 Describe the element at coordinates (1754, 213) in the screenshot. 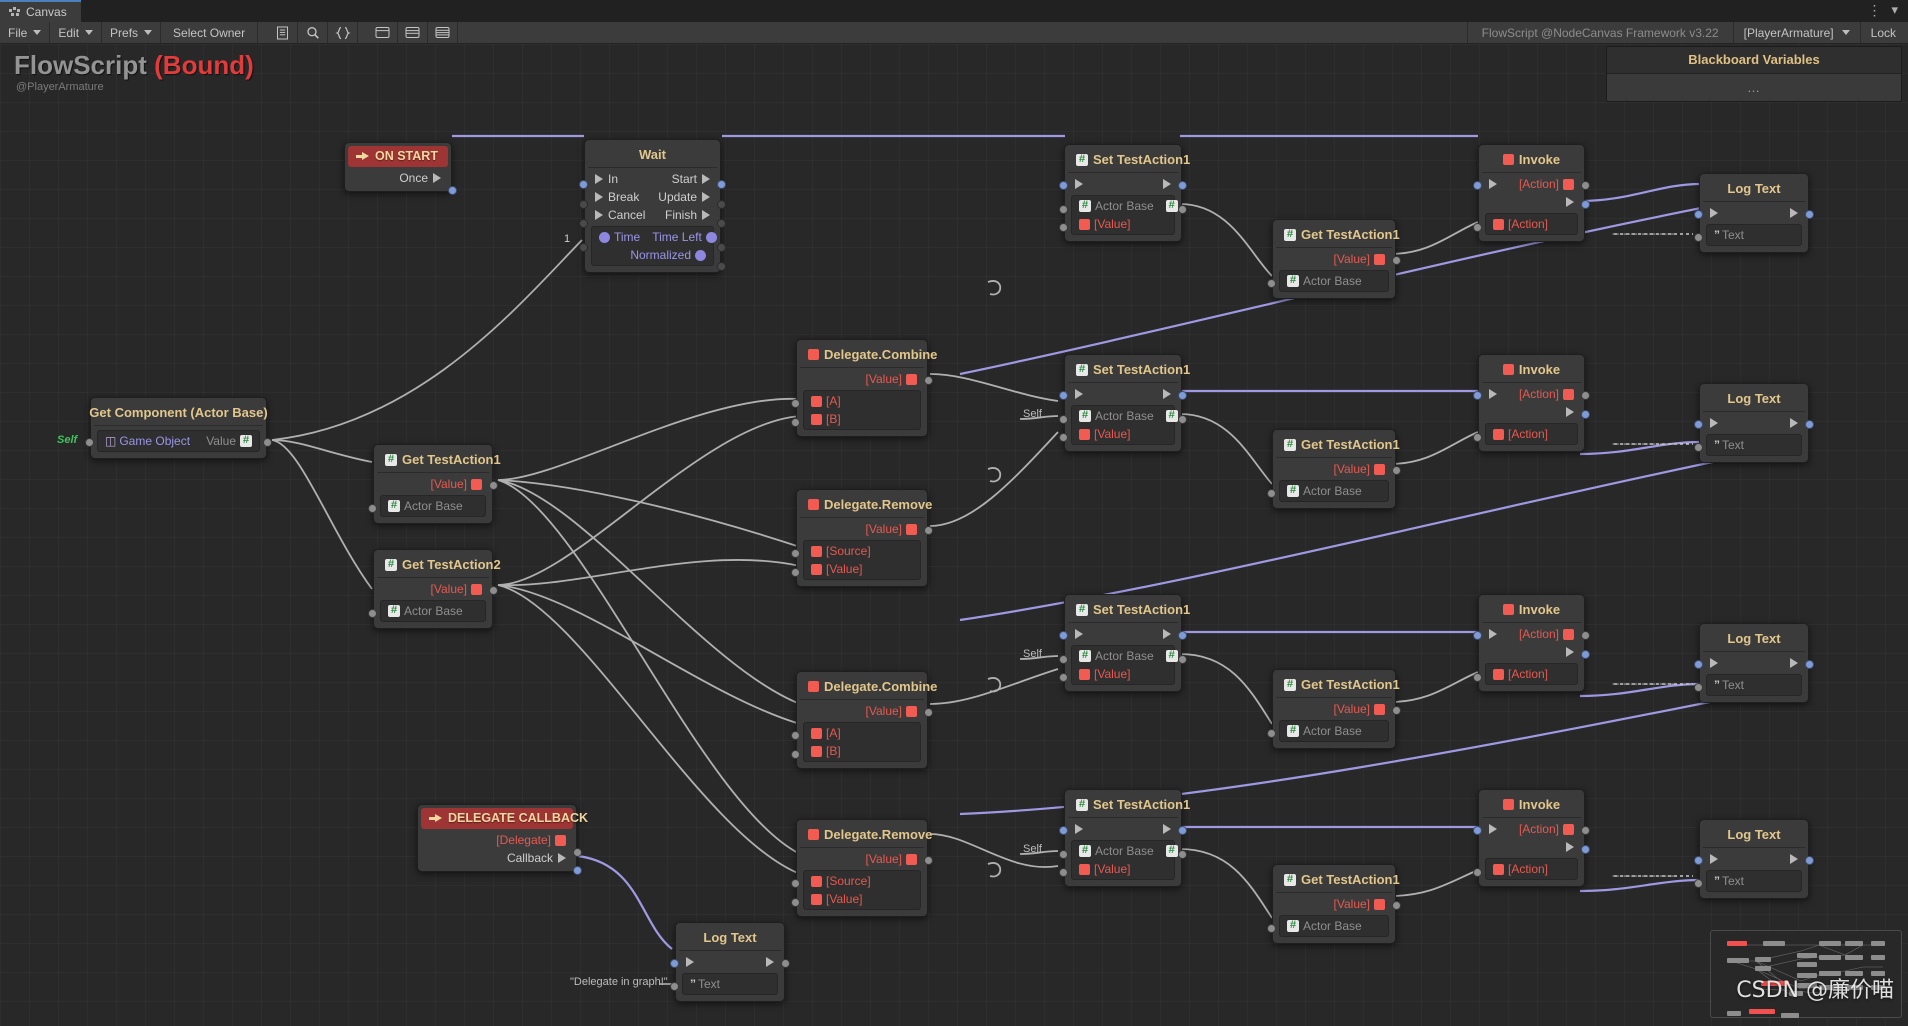

I see `node-log-text-1: Log Text ” Text` at that location.